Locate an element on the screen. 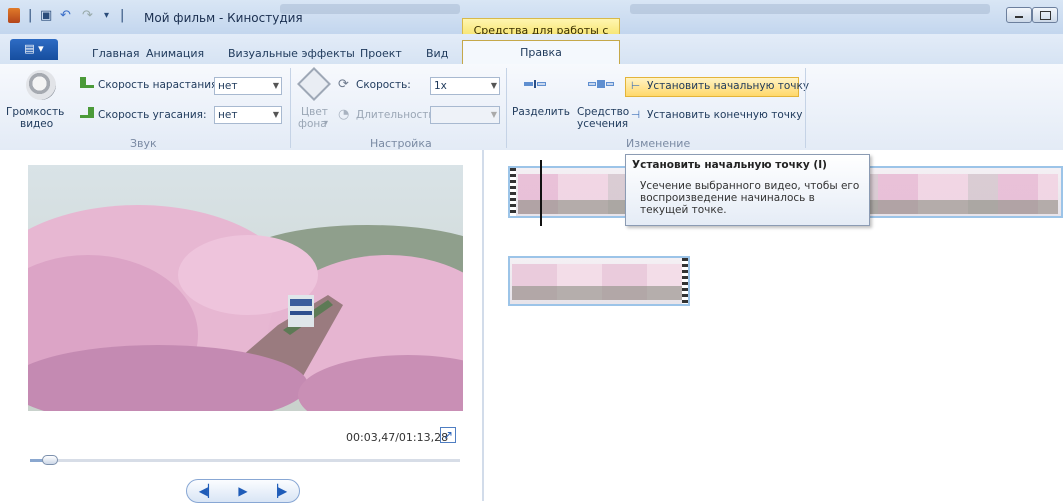  split-icon is located at coordinates (535, 84).